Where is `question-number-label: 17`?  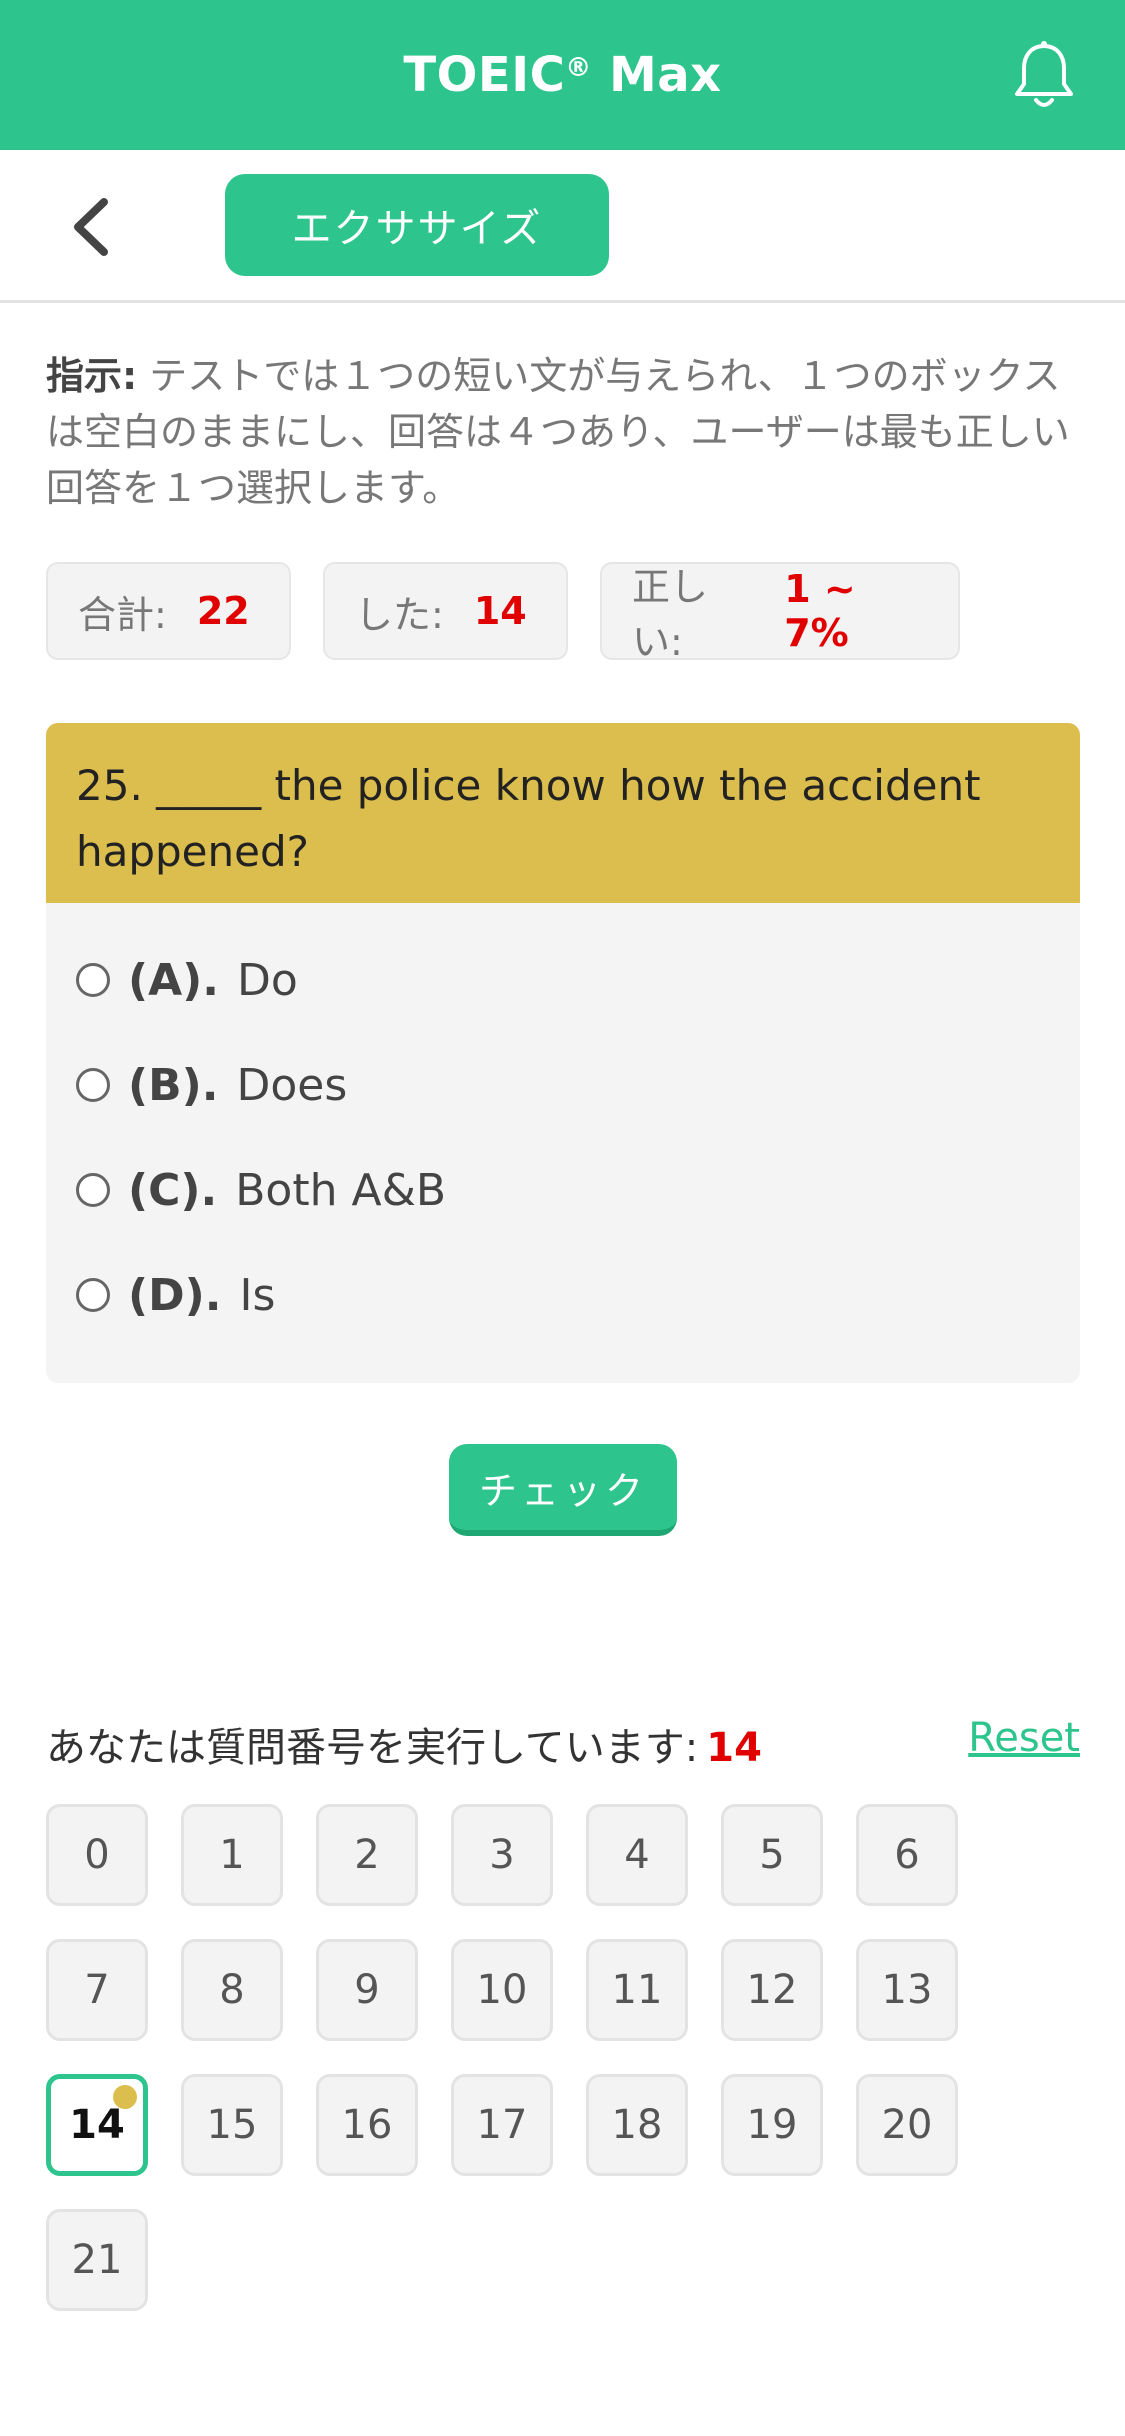 question-number-label: 17 is located at coordinates (502, 2125).